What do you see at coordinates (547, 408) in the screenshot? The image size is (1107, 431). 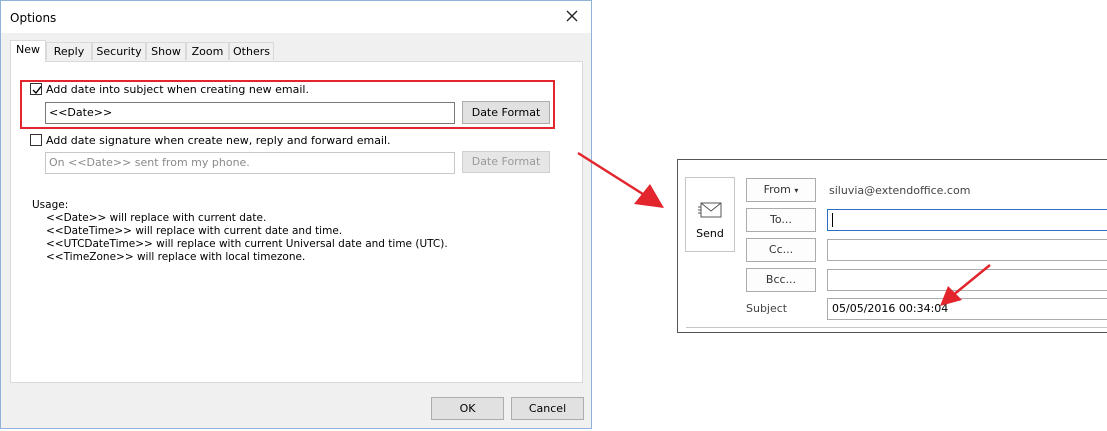 I see `cancel-button: Cancel` at bounding box center [547, 408].